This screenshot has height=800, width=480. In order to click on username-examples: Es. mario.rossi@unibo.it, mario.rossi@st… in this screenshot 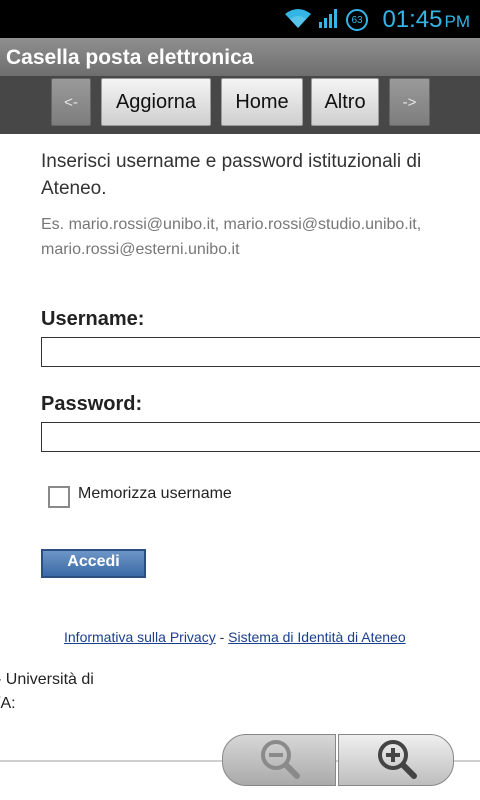, I will do `click(231, 237)`.